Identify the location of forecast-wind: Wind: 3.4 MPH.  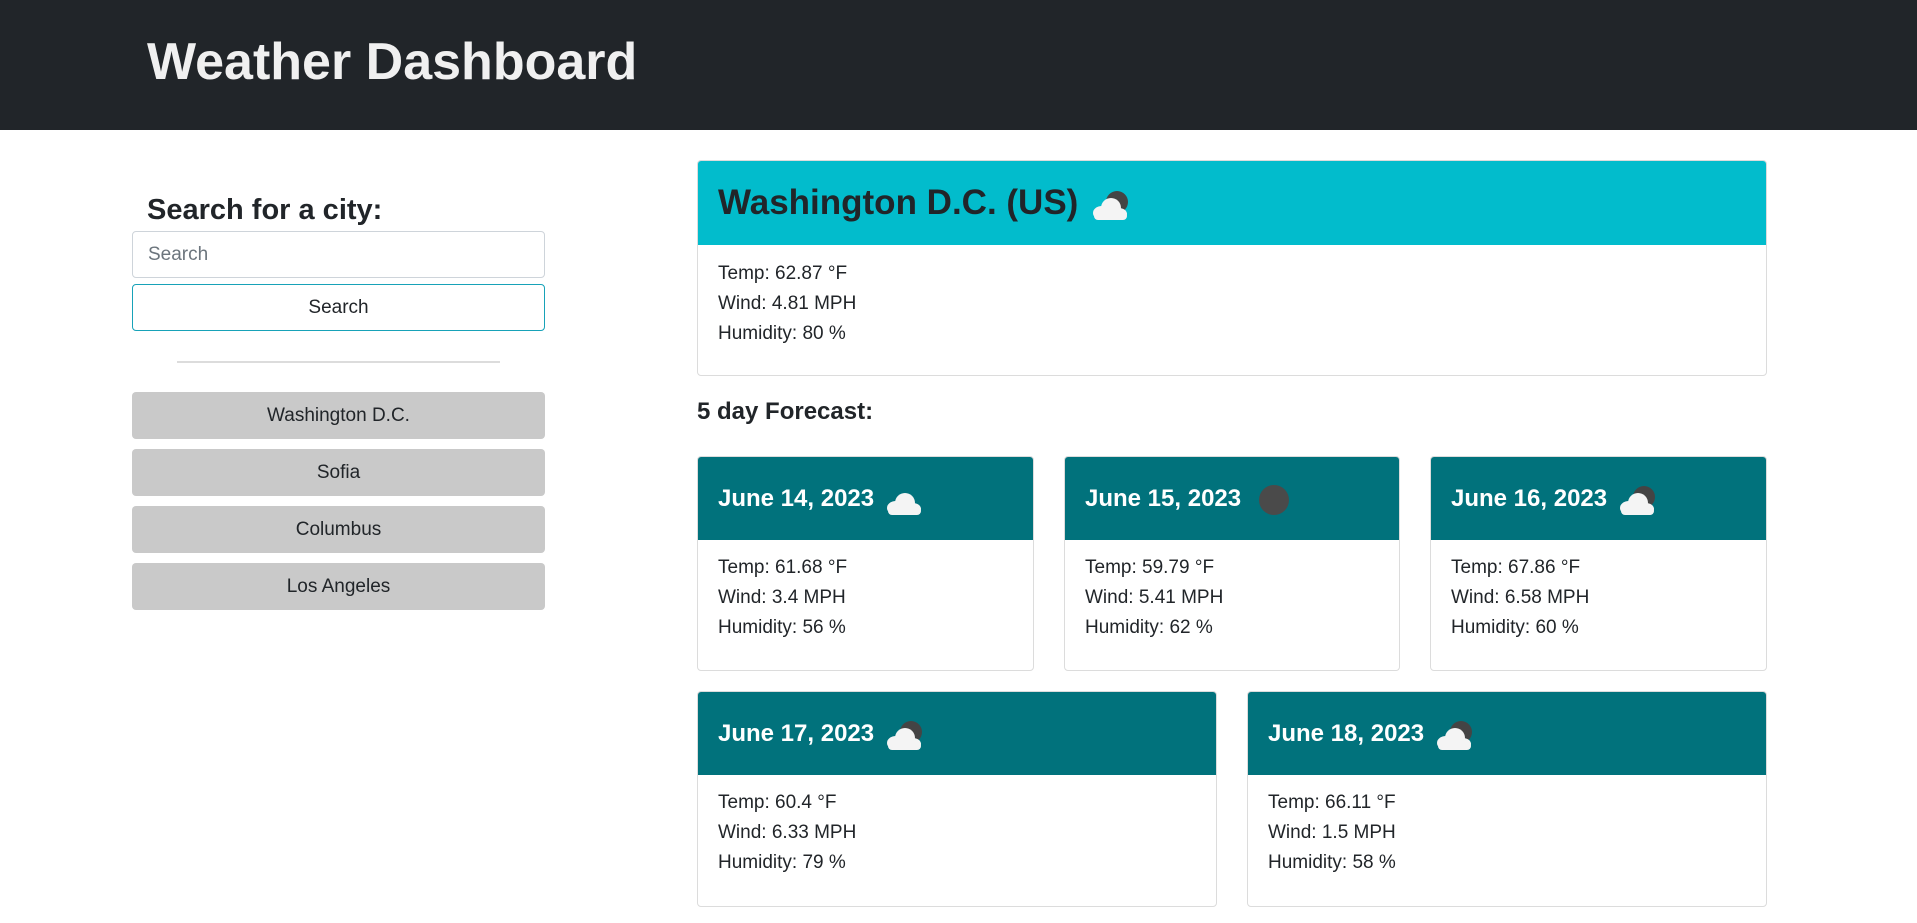
(782, 597).